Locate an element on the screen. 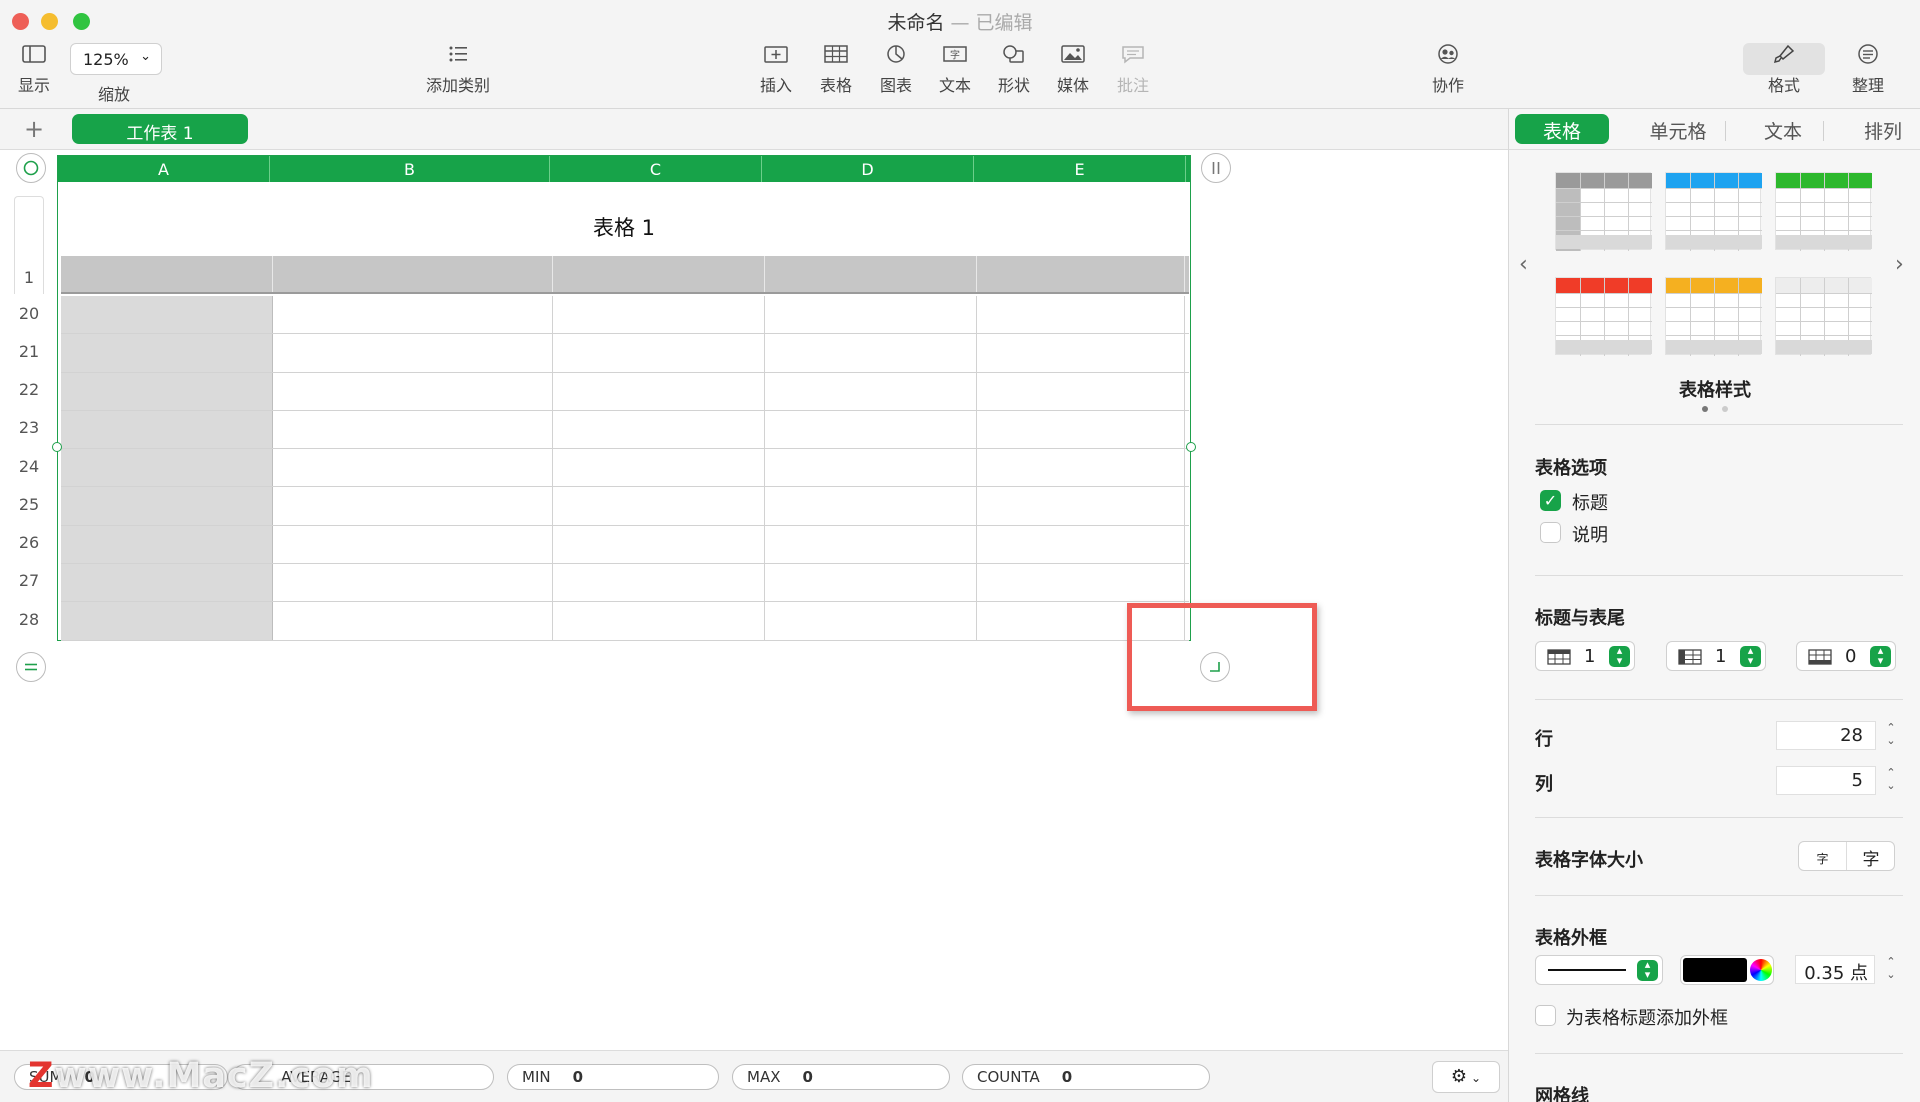 This screenshot has width=1920, height=1102. zoom-select: 125% ⌄ is located at coordinates (116, 59).